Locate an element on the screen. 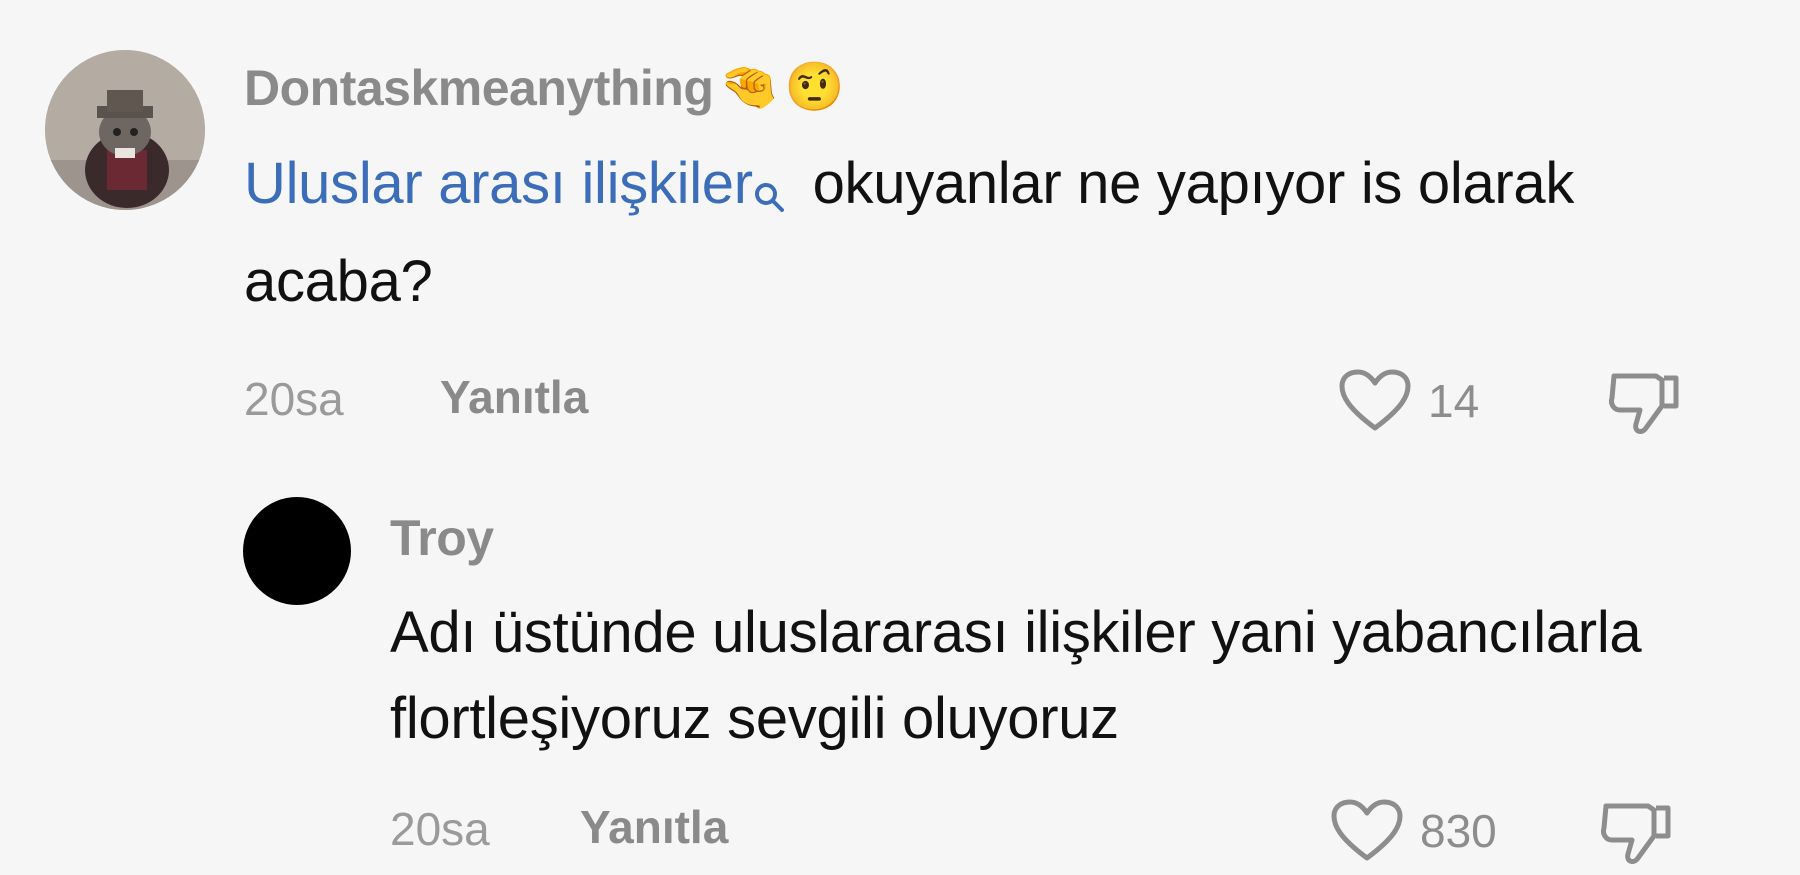 The image size is (1800, 875). cat-avatar-image is located at coordinates (125, 130).